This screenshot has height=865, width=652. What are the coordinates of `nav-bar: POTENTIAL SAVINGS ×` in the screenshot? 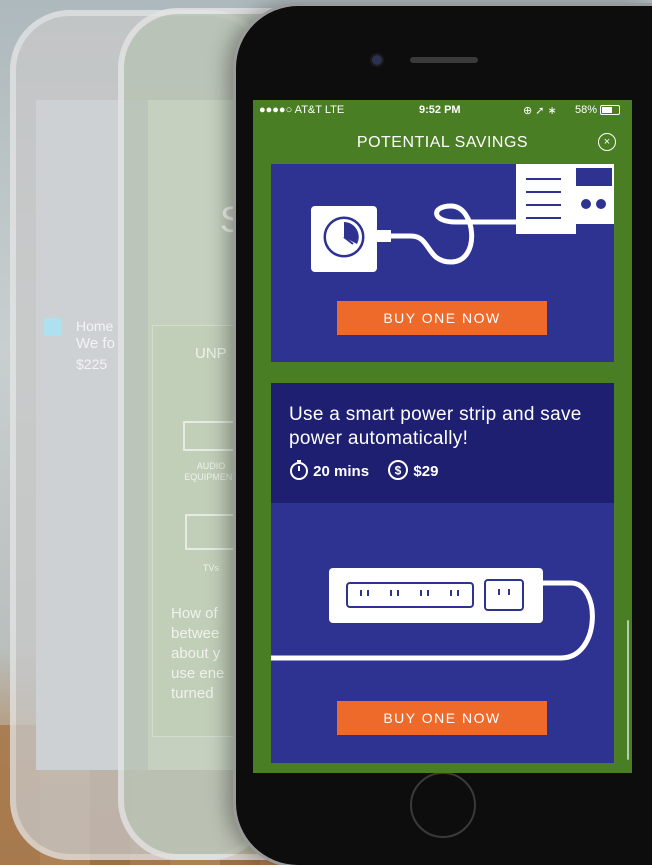 It's located at (442, 142).